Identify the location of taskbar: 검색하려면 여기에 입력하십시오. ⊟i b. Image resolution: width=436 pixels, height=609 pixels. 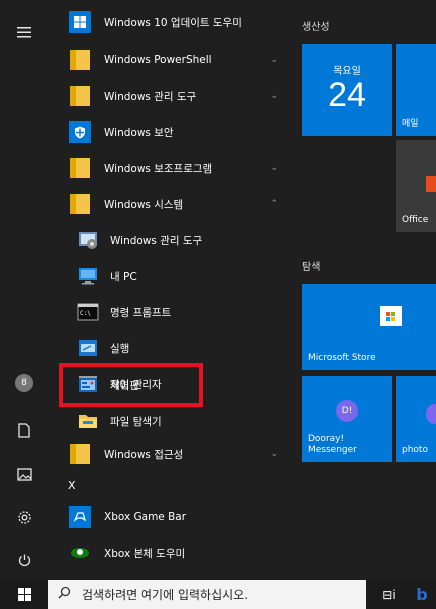
(218, 594).